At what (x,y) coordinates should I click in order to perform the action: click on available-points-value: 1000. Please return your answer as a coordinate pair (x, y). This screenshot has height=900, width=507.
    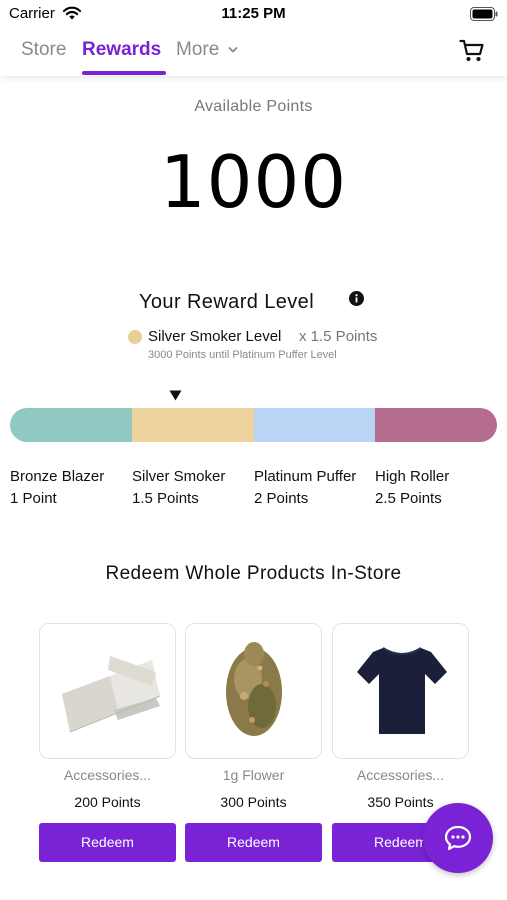
    Looking at the image, I should click on (253, 182).